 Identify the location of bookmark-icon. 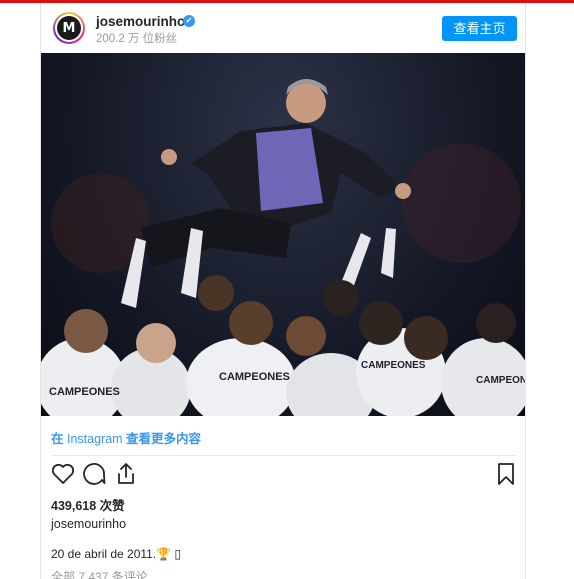
(506, 474).